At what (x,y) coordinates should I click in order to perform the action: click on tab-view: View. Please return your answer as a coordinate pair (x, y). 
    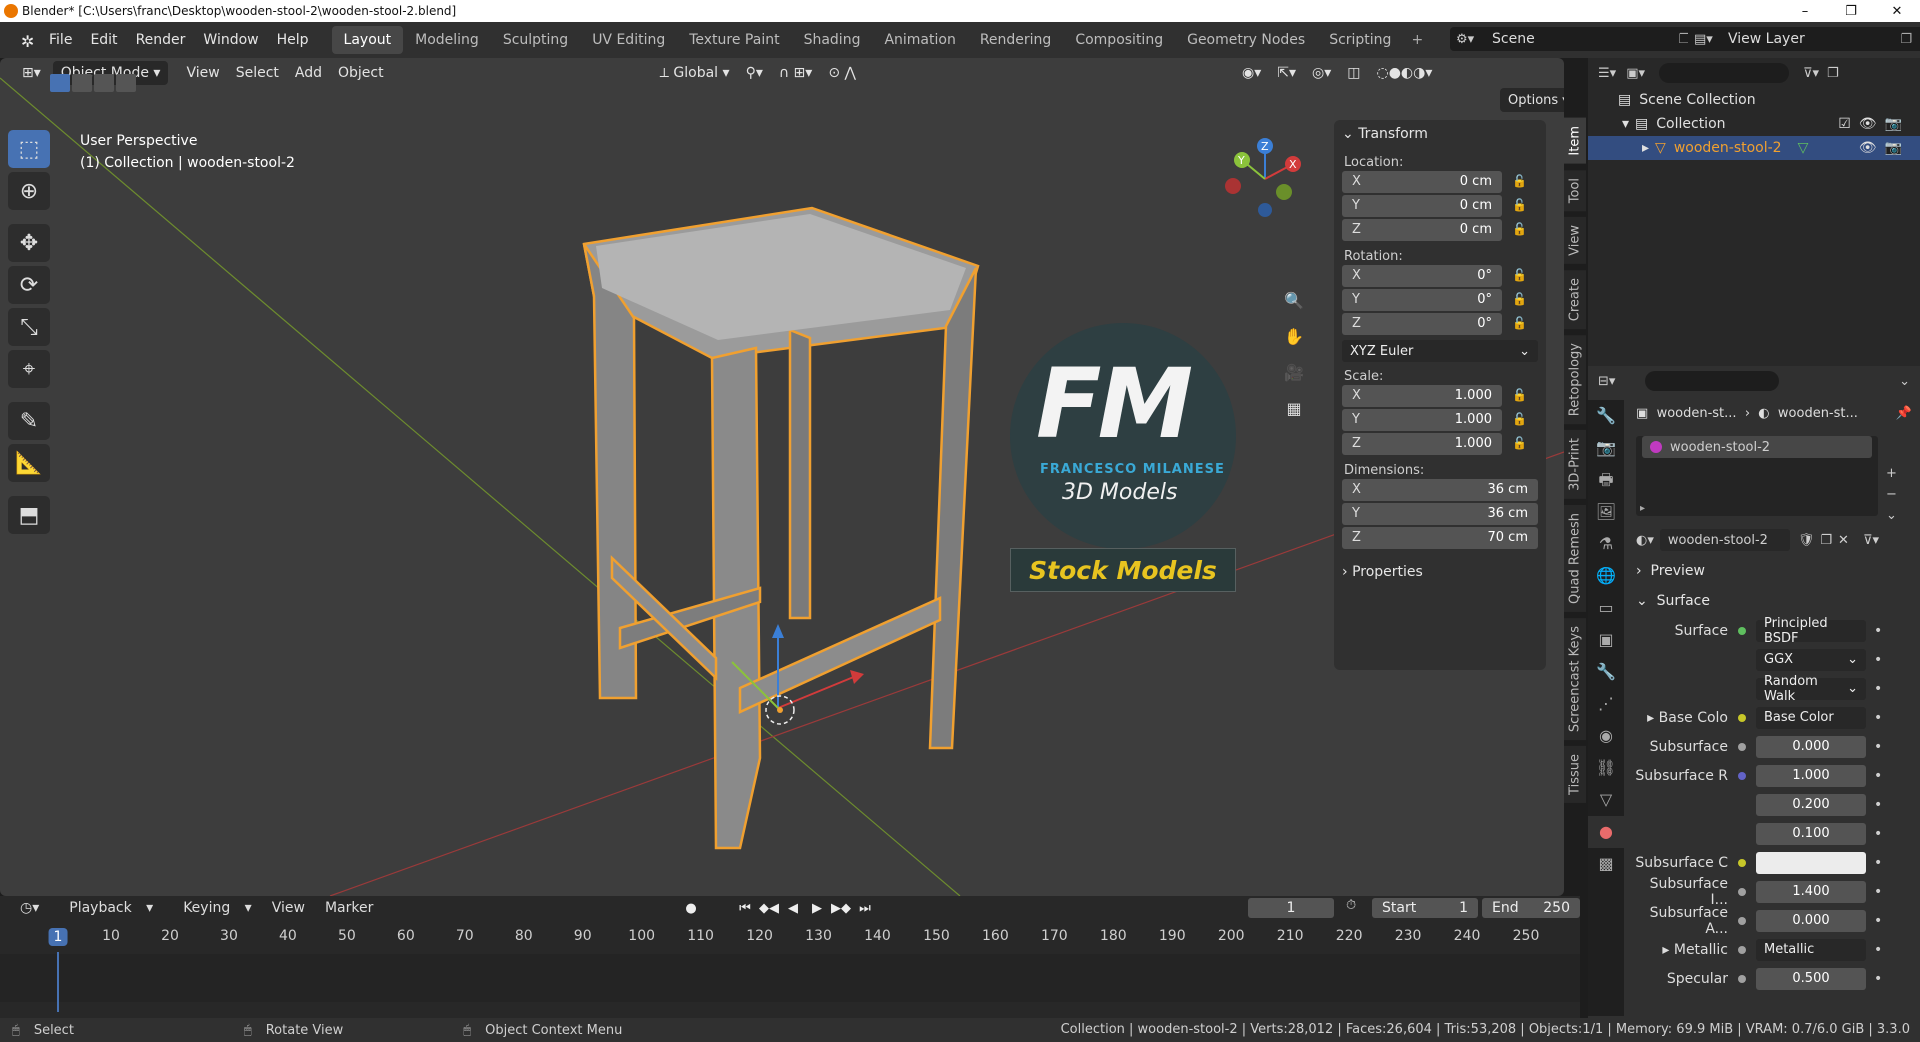
    Looking at the image, I should click on (1575, 240).